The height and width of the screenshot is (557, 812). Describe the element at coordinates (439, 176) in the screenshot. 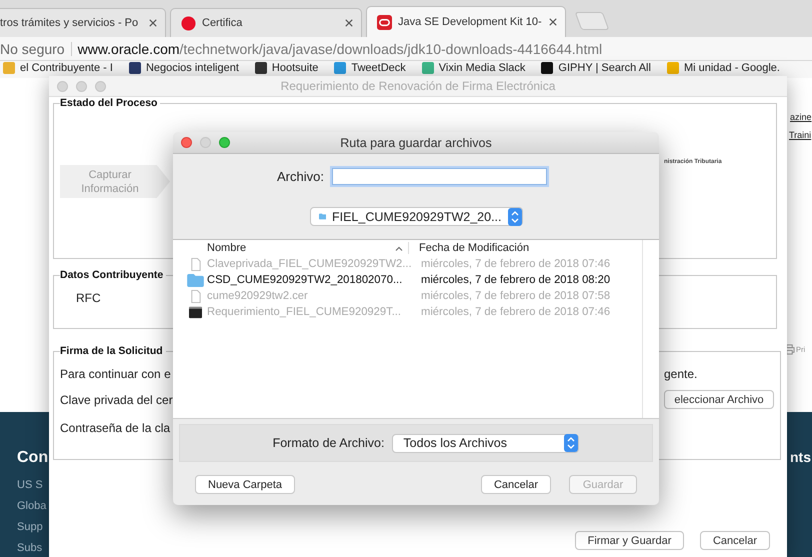

I see `file-name-field` at that location.